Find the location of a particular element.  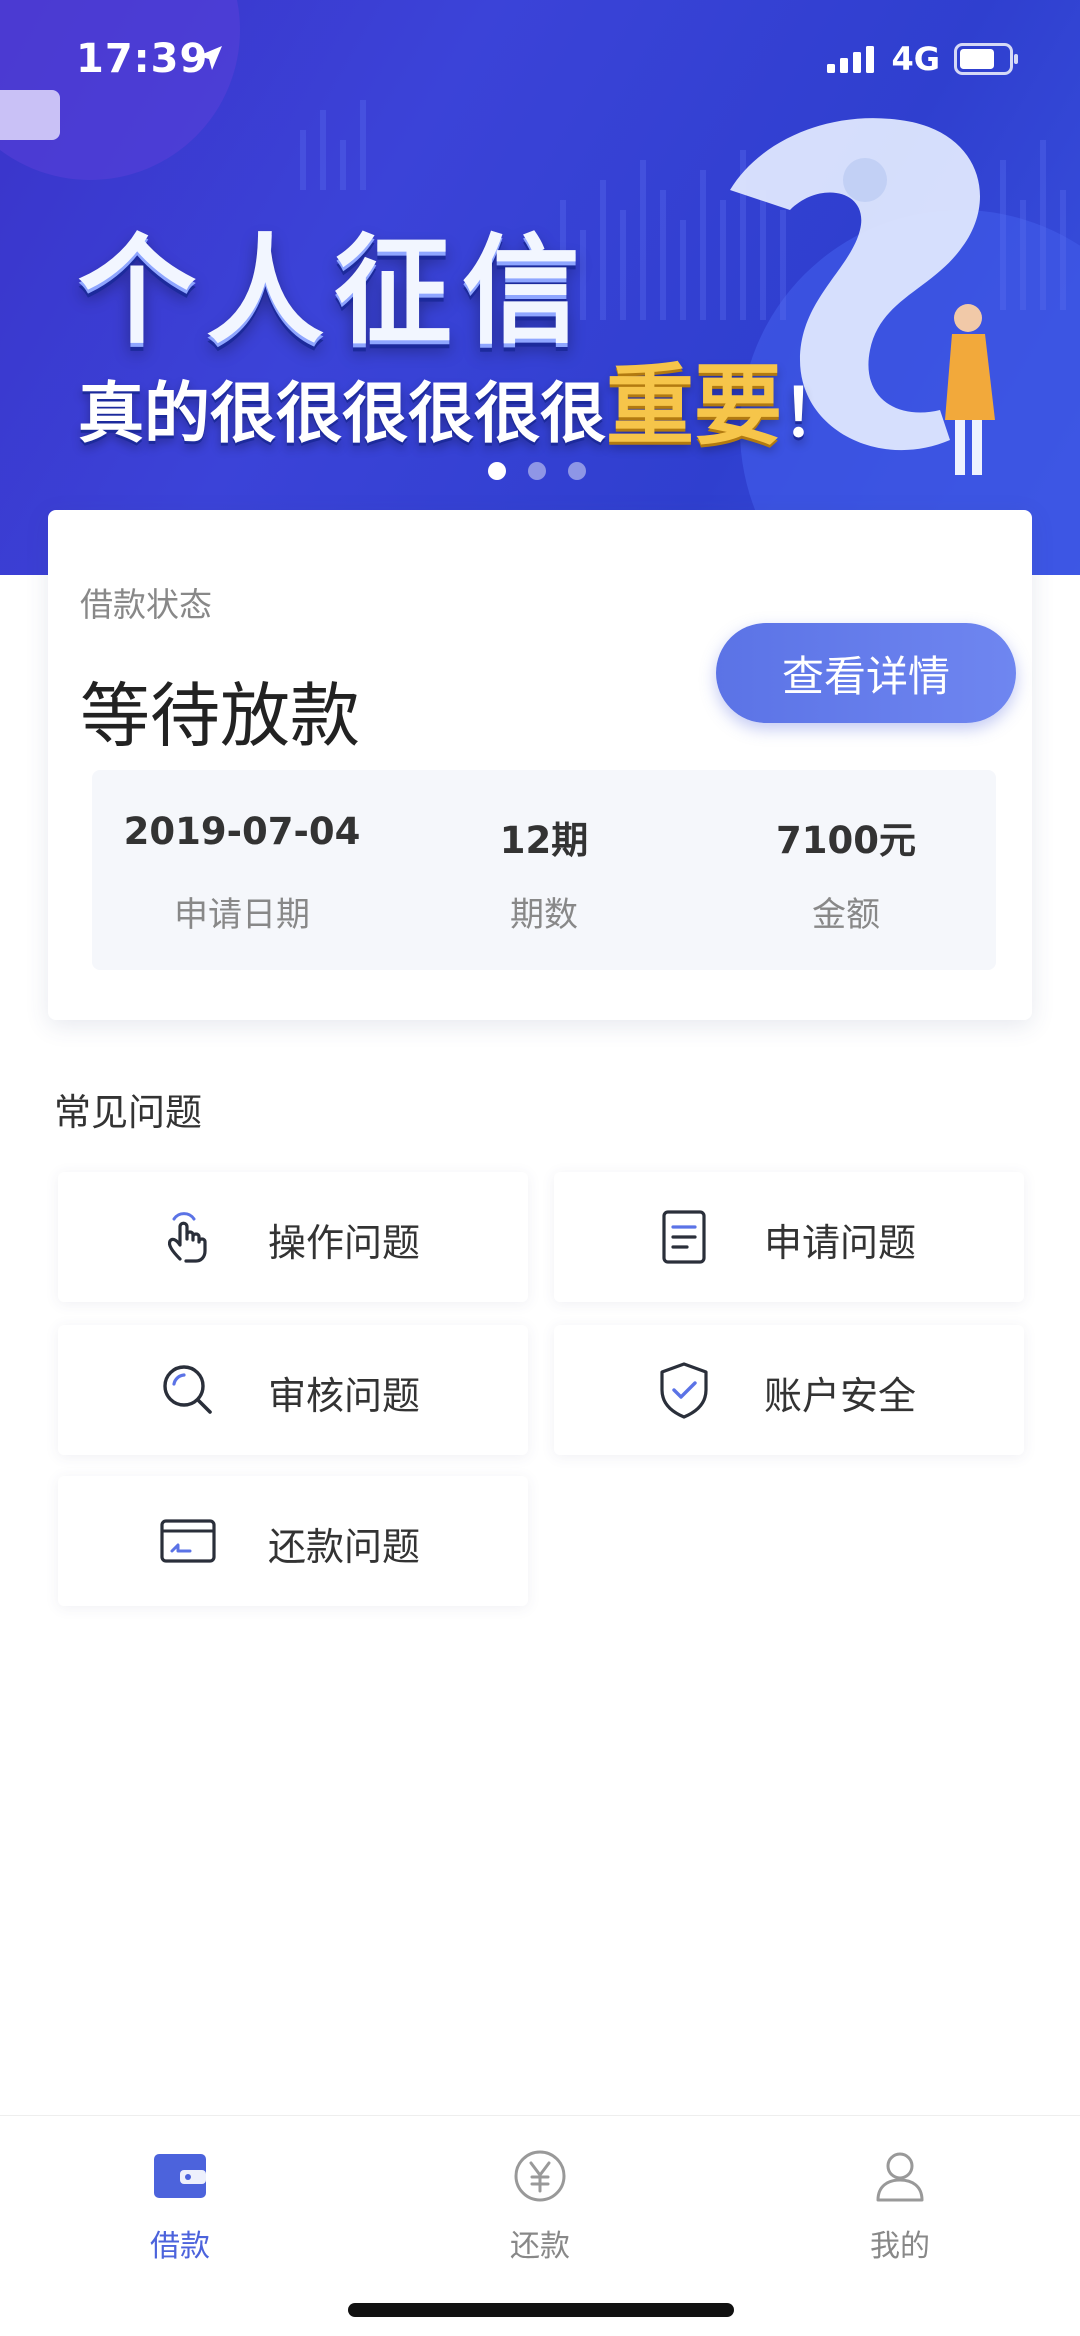

term-field: 12期 期数 is located at coordinates (544, 870).